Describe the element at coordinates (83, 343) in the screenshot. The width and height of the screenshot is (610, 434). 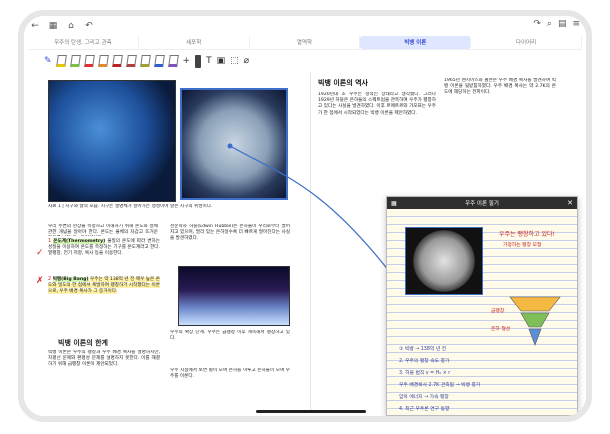
I see `section-title: 빅뱅 이론의 한계` at that location.